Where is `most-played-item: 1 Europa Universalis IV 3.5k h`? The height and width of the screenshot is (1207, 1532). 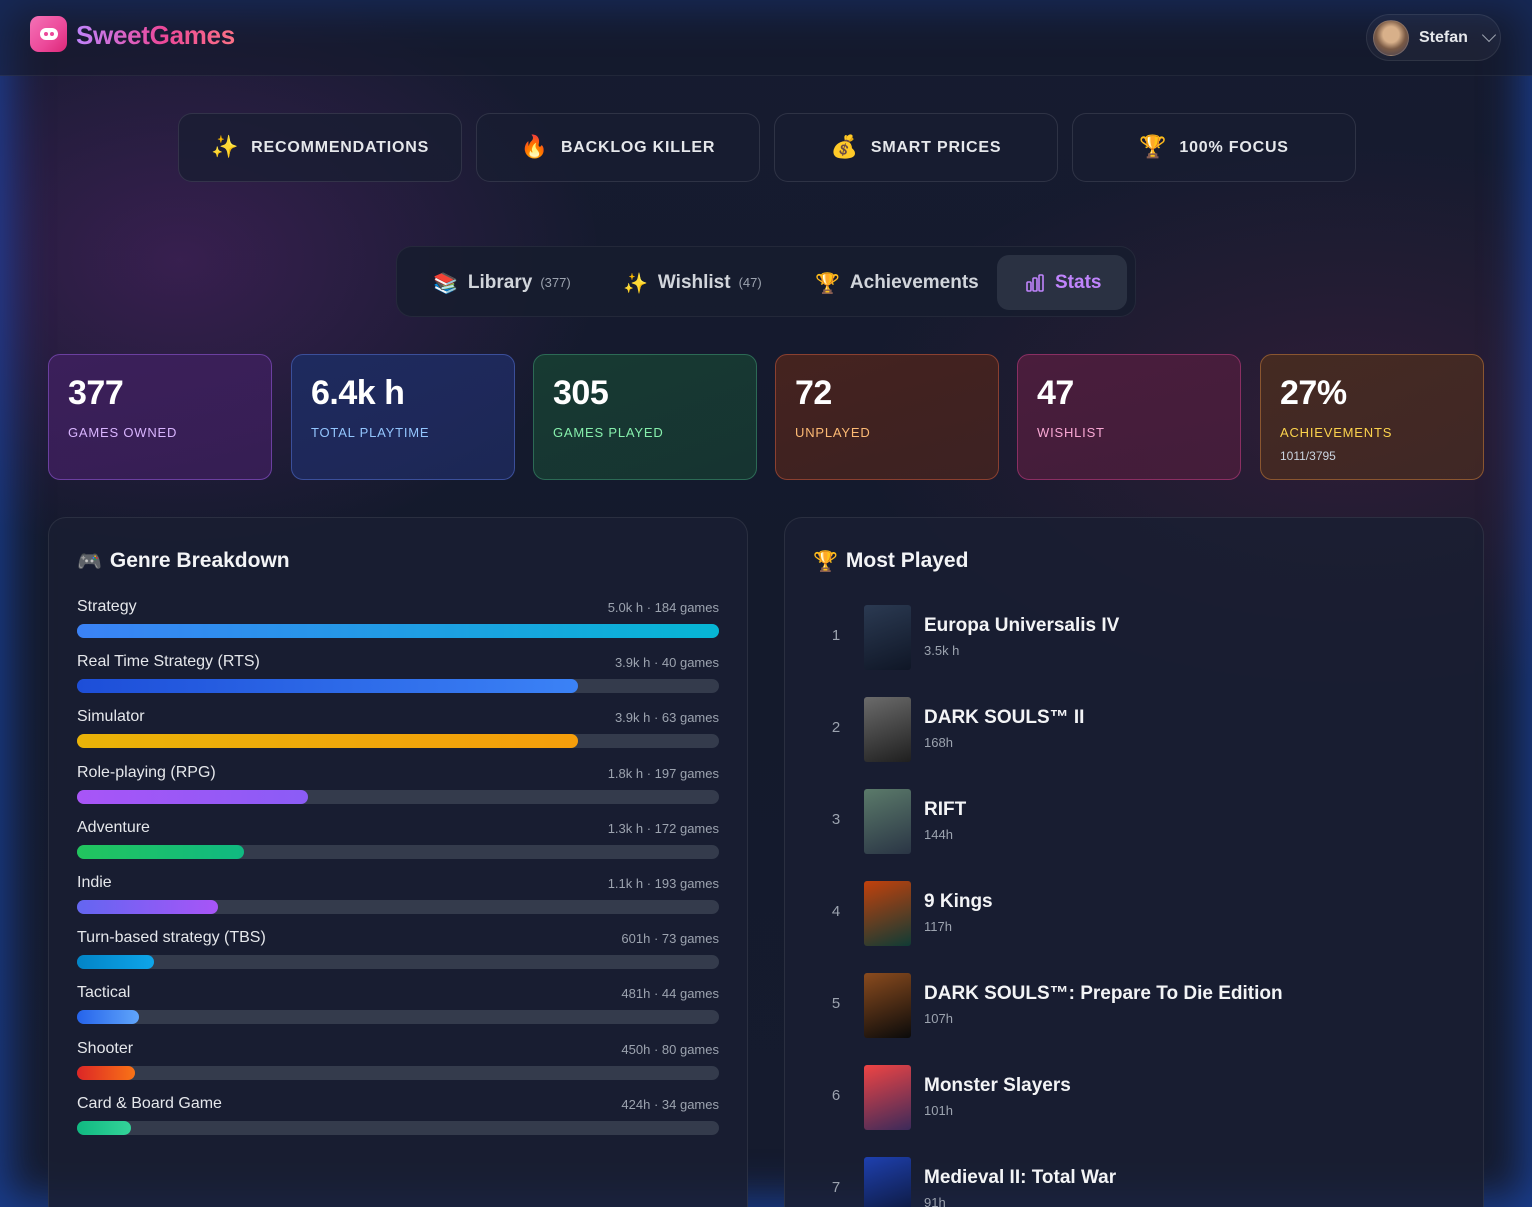 most-played-item: 1 Europa Universalis IV 3.5k h is located at coordinates (1135, 638).